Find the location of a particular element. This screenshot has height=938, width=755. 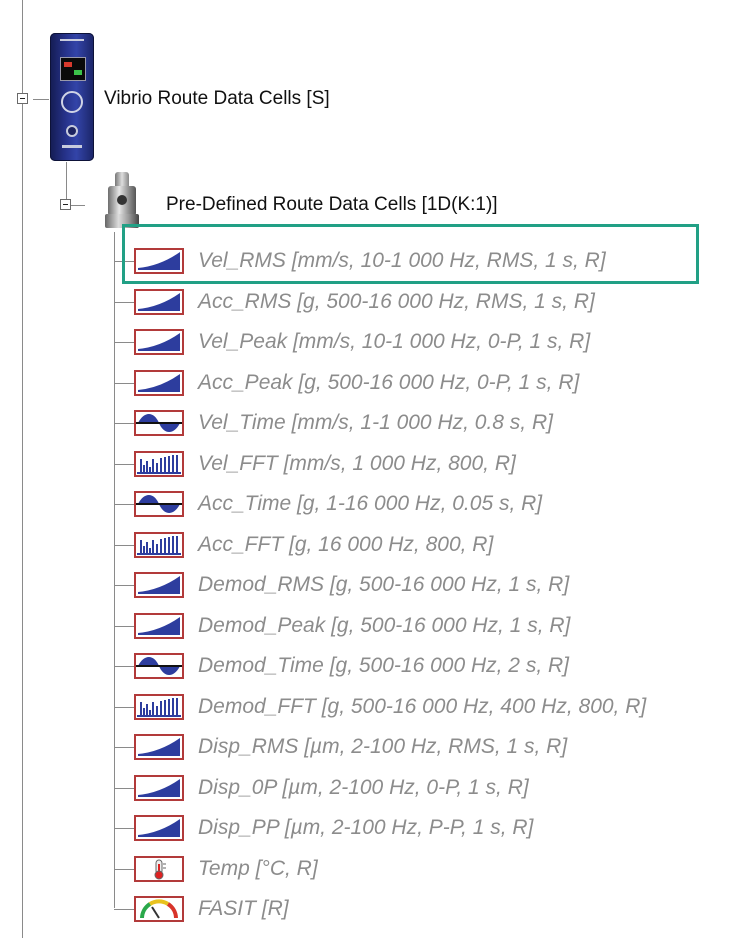

data-cell-item: Acc_Peak [g, 500-16 000 Hz, 0-P, 1 s, R] is located at coordinates (356, 383).